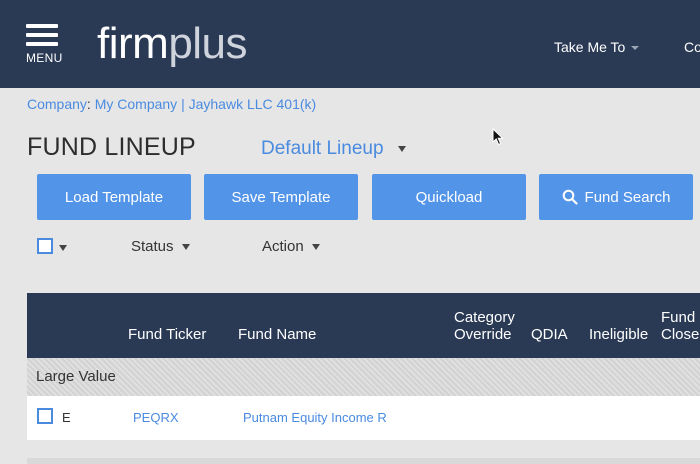 Image resolution: width=700 pixels, height=464 pixels. What do you see at coordinates (152, 246) in the screenshot?
I see `status-filter-label: Status` at bounding box center [152, 246].